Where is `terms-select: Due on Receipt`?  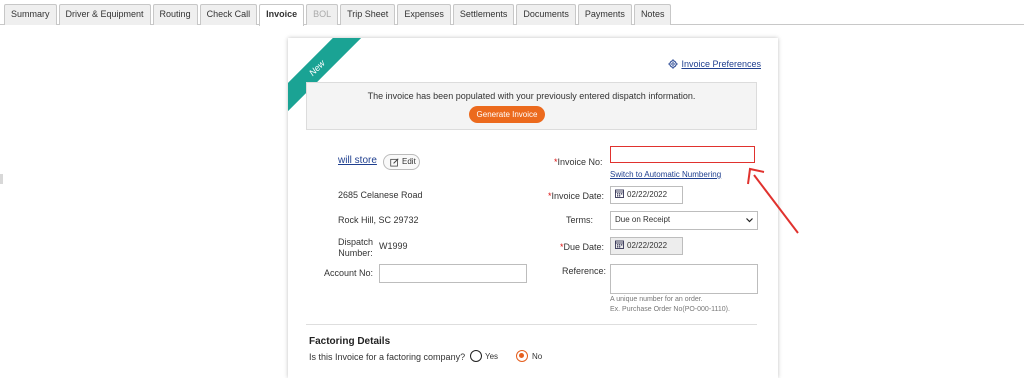 terms-select: Due on Receipt is located at coordinates (684, 220).